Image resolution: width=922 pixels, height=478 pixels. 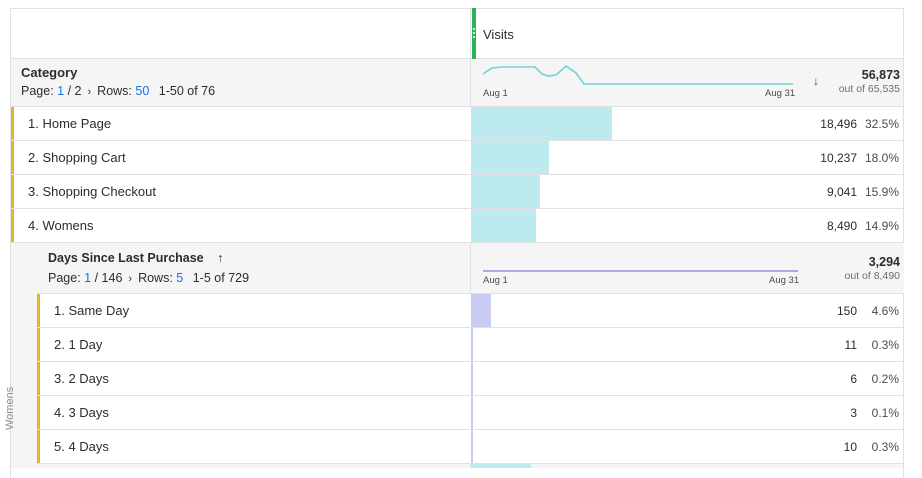 What do you see at coordinates (640, 271) in the screenshot?
I see `breakdown-sparkline` at bounding box center [640, 271].